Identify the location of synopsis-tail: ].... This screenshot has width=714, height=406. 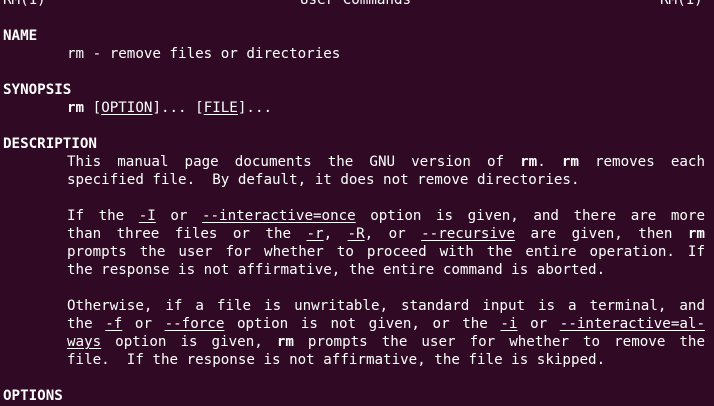
(255, 108).